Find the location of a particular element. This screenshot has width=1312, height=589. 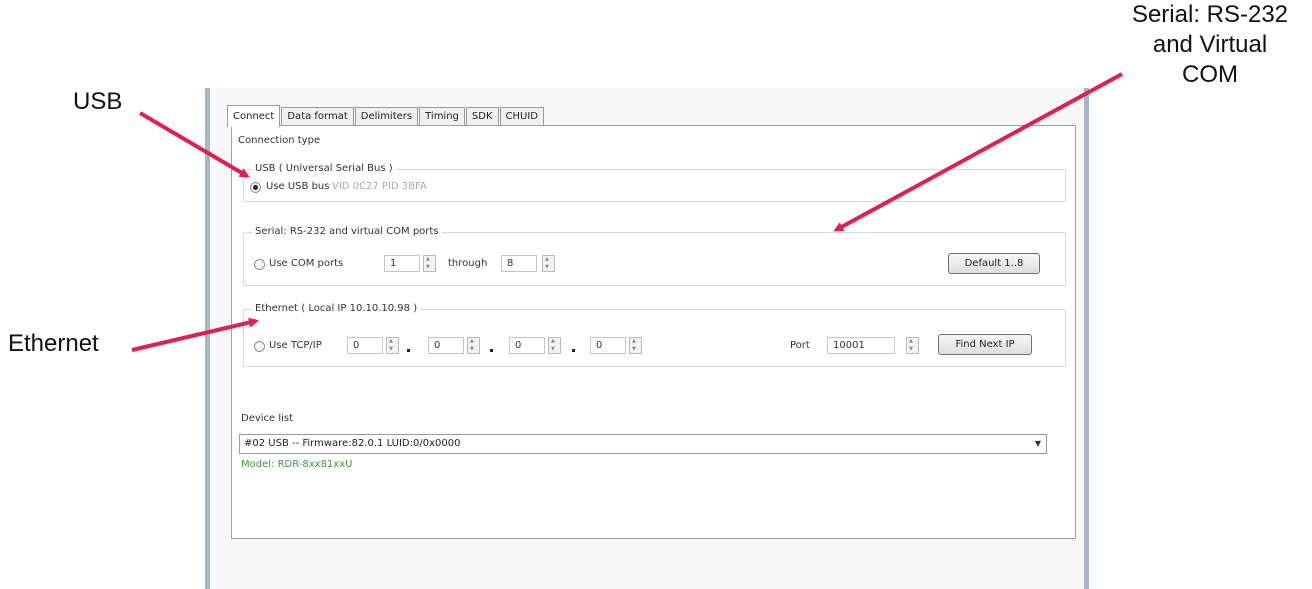

serial-arrow is located at coordinates (978, 152).